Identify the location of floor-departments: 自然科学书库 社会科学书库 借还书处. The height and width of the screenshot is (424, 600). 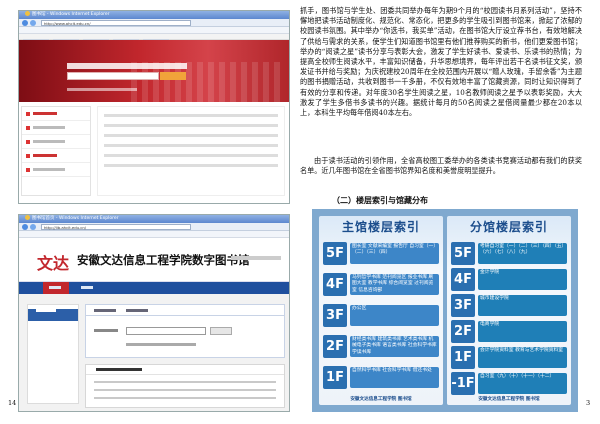
(394, 377).